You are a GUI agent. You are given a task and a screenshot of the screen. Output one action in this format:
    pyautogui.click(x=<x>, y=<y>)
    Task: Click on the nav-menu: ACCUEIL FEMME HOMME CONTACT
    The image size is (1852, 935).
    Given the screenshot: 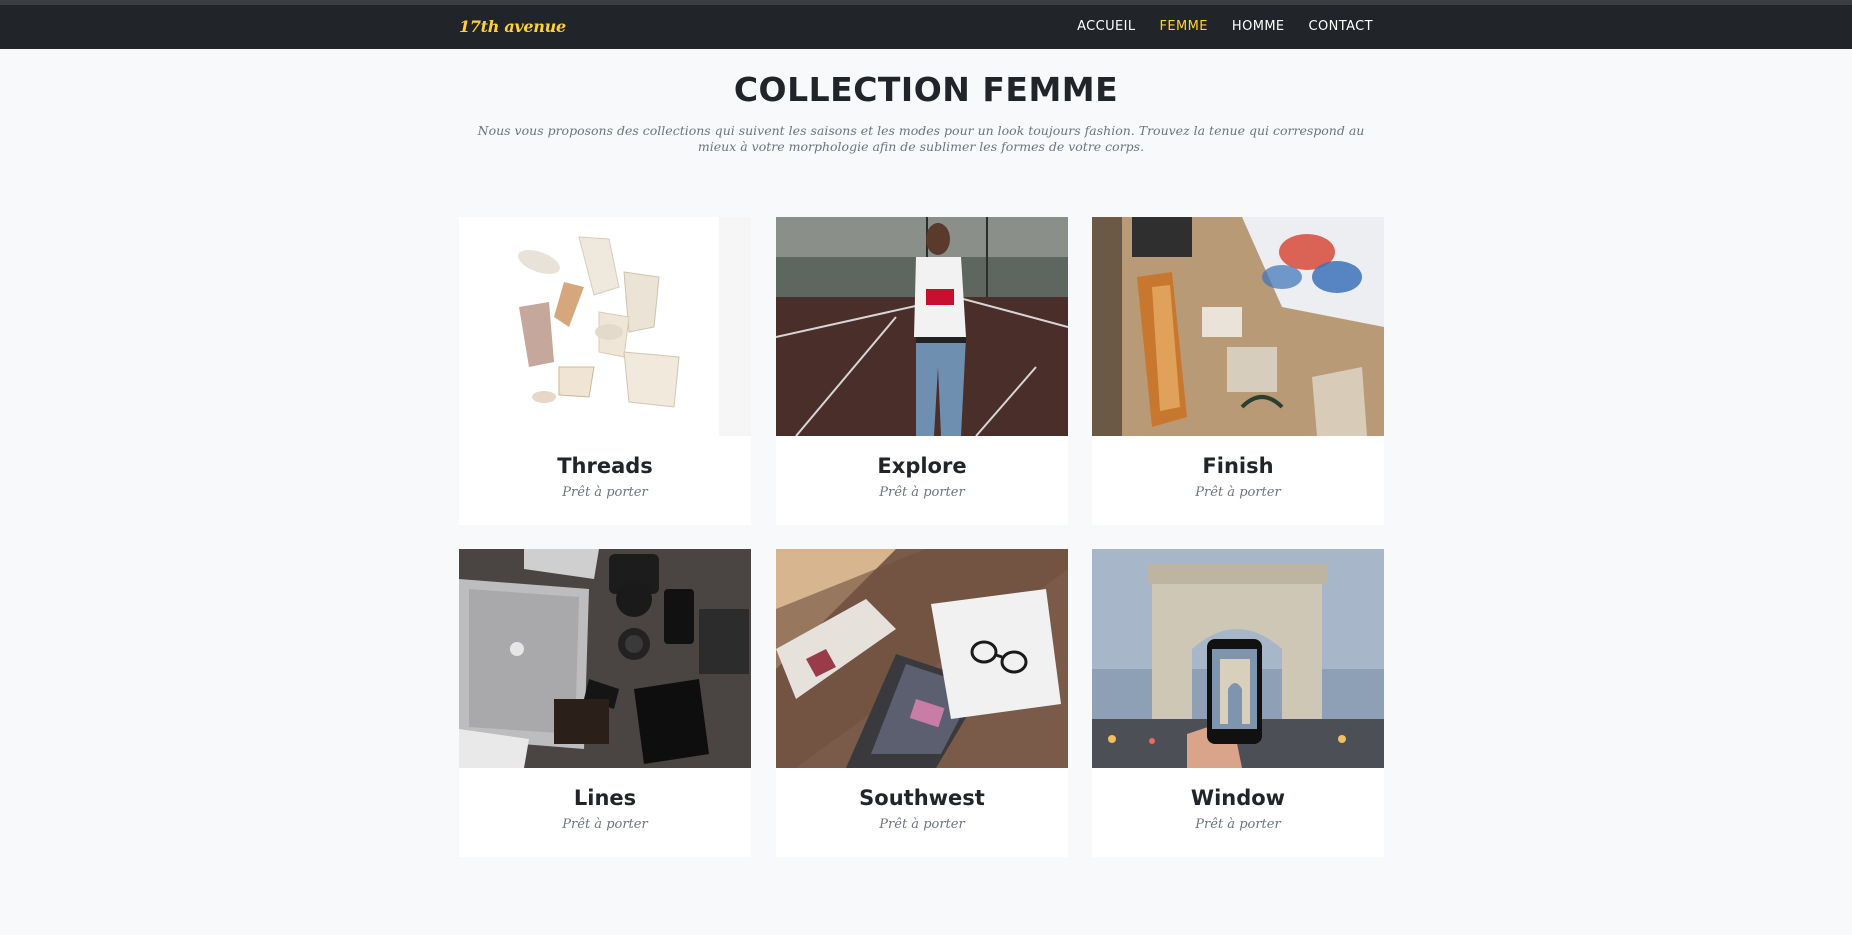 What is the action you would take?
    pyautogui.click(x=1225, y=26)
    